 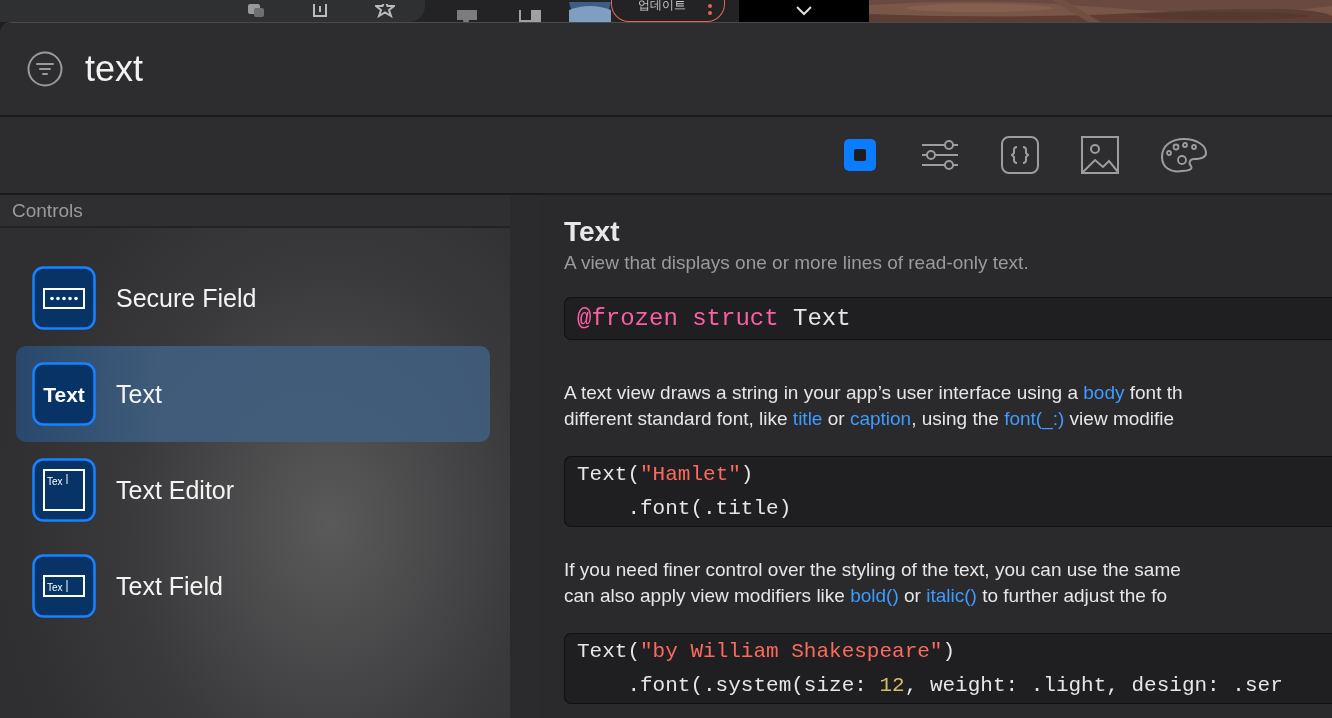 What do you see at coordinates (64, 394) in the screenshot?
I see `text-icon: Text` at bounding box center [64, 394].